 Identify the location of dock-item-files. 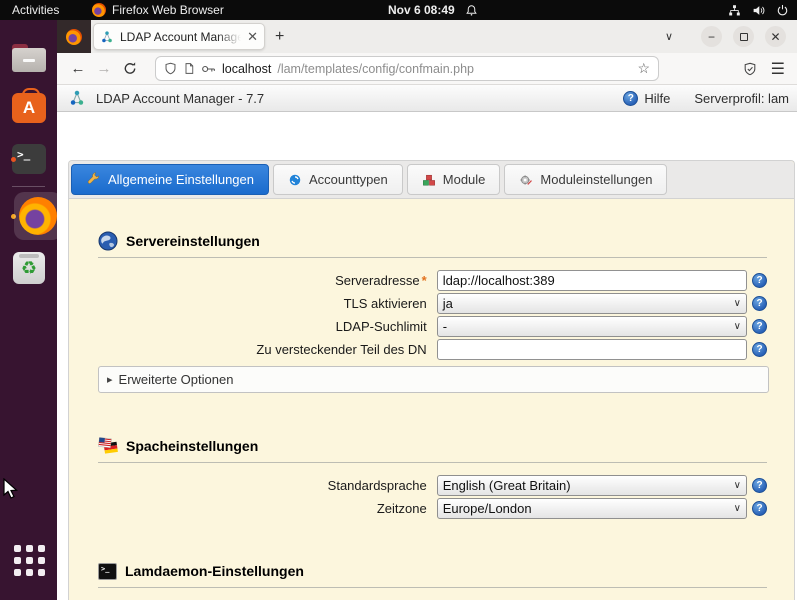
(29, 58).